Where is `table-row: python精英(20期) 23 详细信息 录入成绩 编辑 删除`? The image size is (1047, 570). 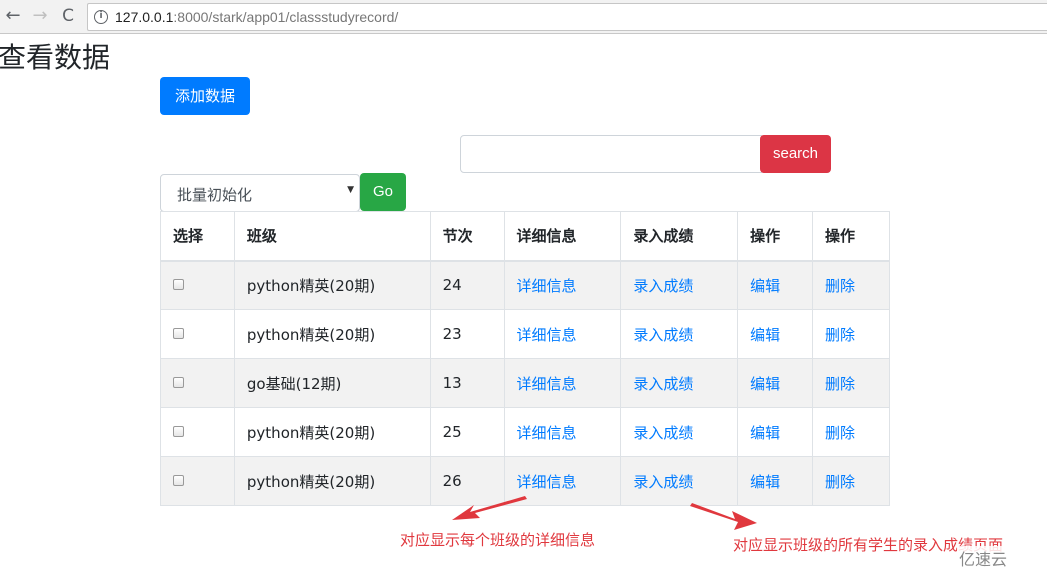
table-row: python精英(20期) 23 详细信息 录入成绩 编辑 删除 is located at coordinates (525, 334).